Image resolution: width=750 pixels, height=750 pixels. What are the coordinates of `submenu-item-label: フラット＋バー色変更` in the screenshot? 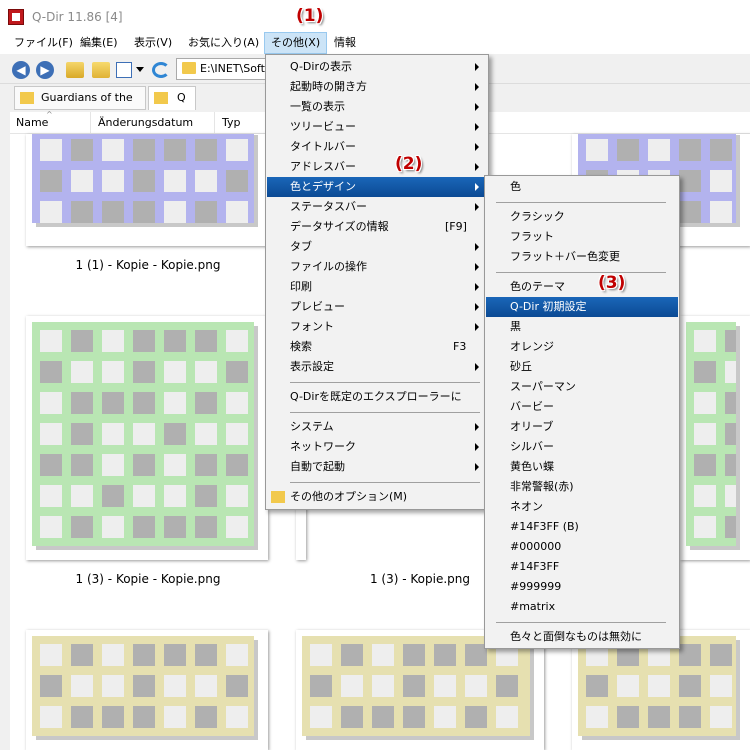 It's located at (565, 256).